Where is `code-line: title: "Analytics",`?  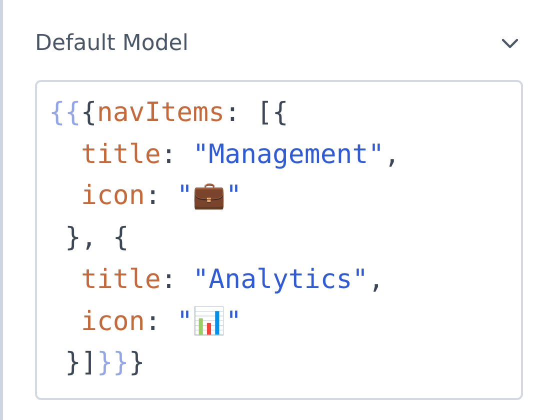 code-line: title: "Analytics", is located at coordinates (233, 279).